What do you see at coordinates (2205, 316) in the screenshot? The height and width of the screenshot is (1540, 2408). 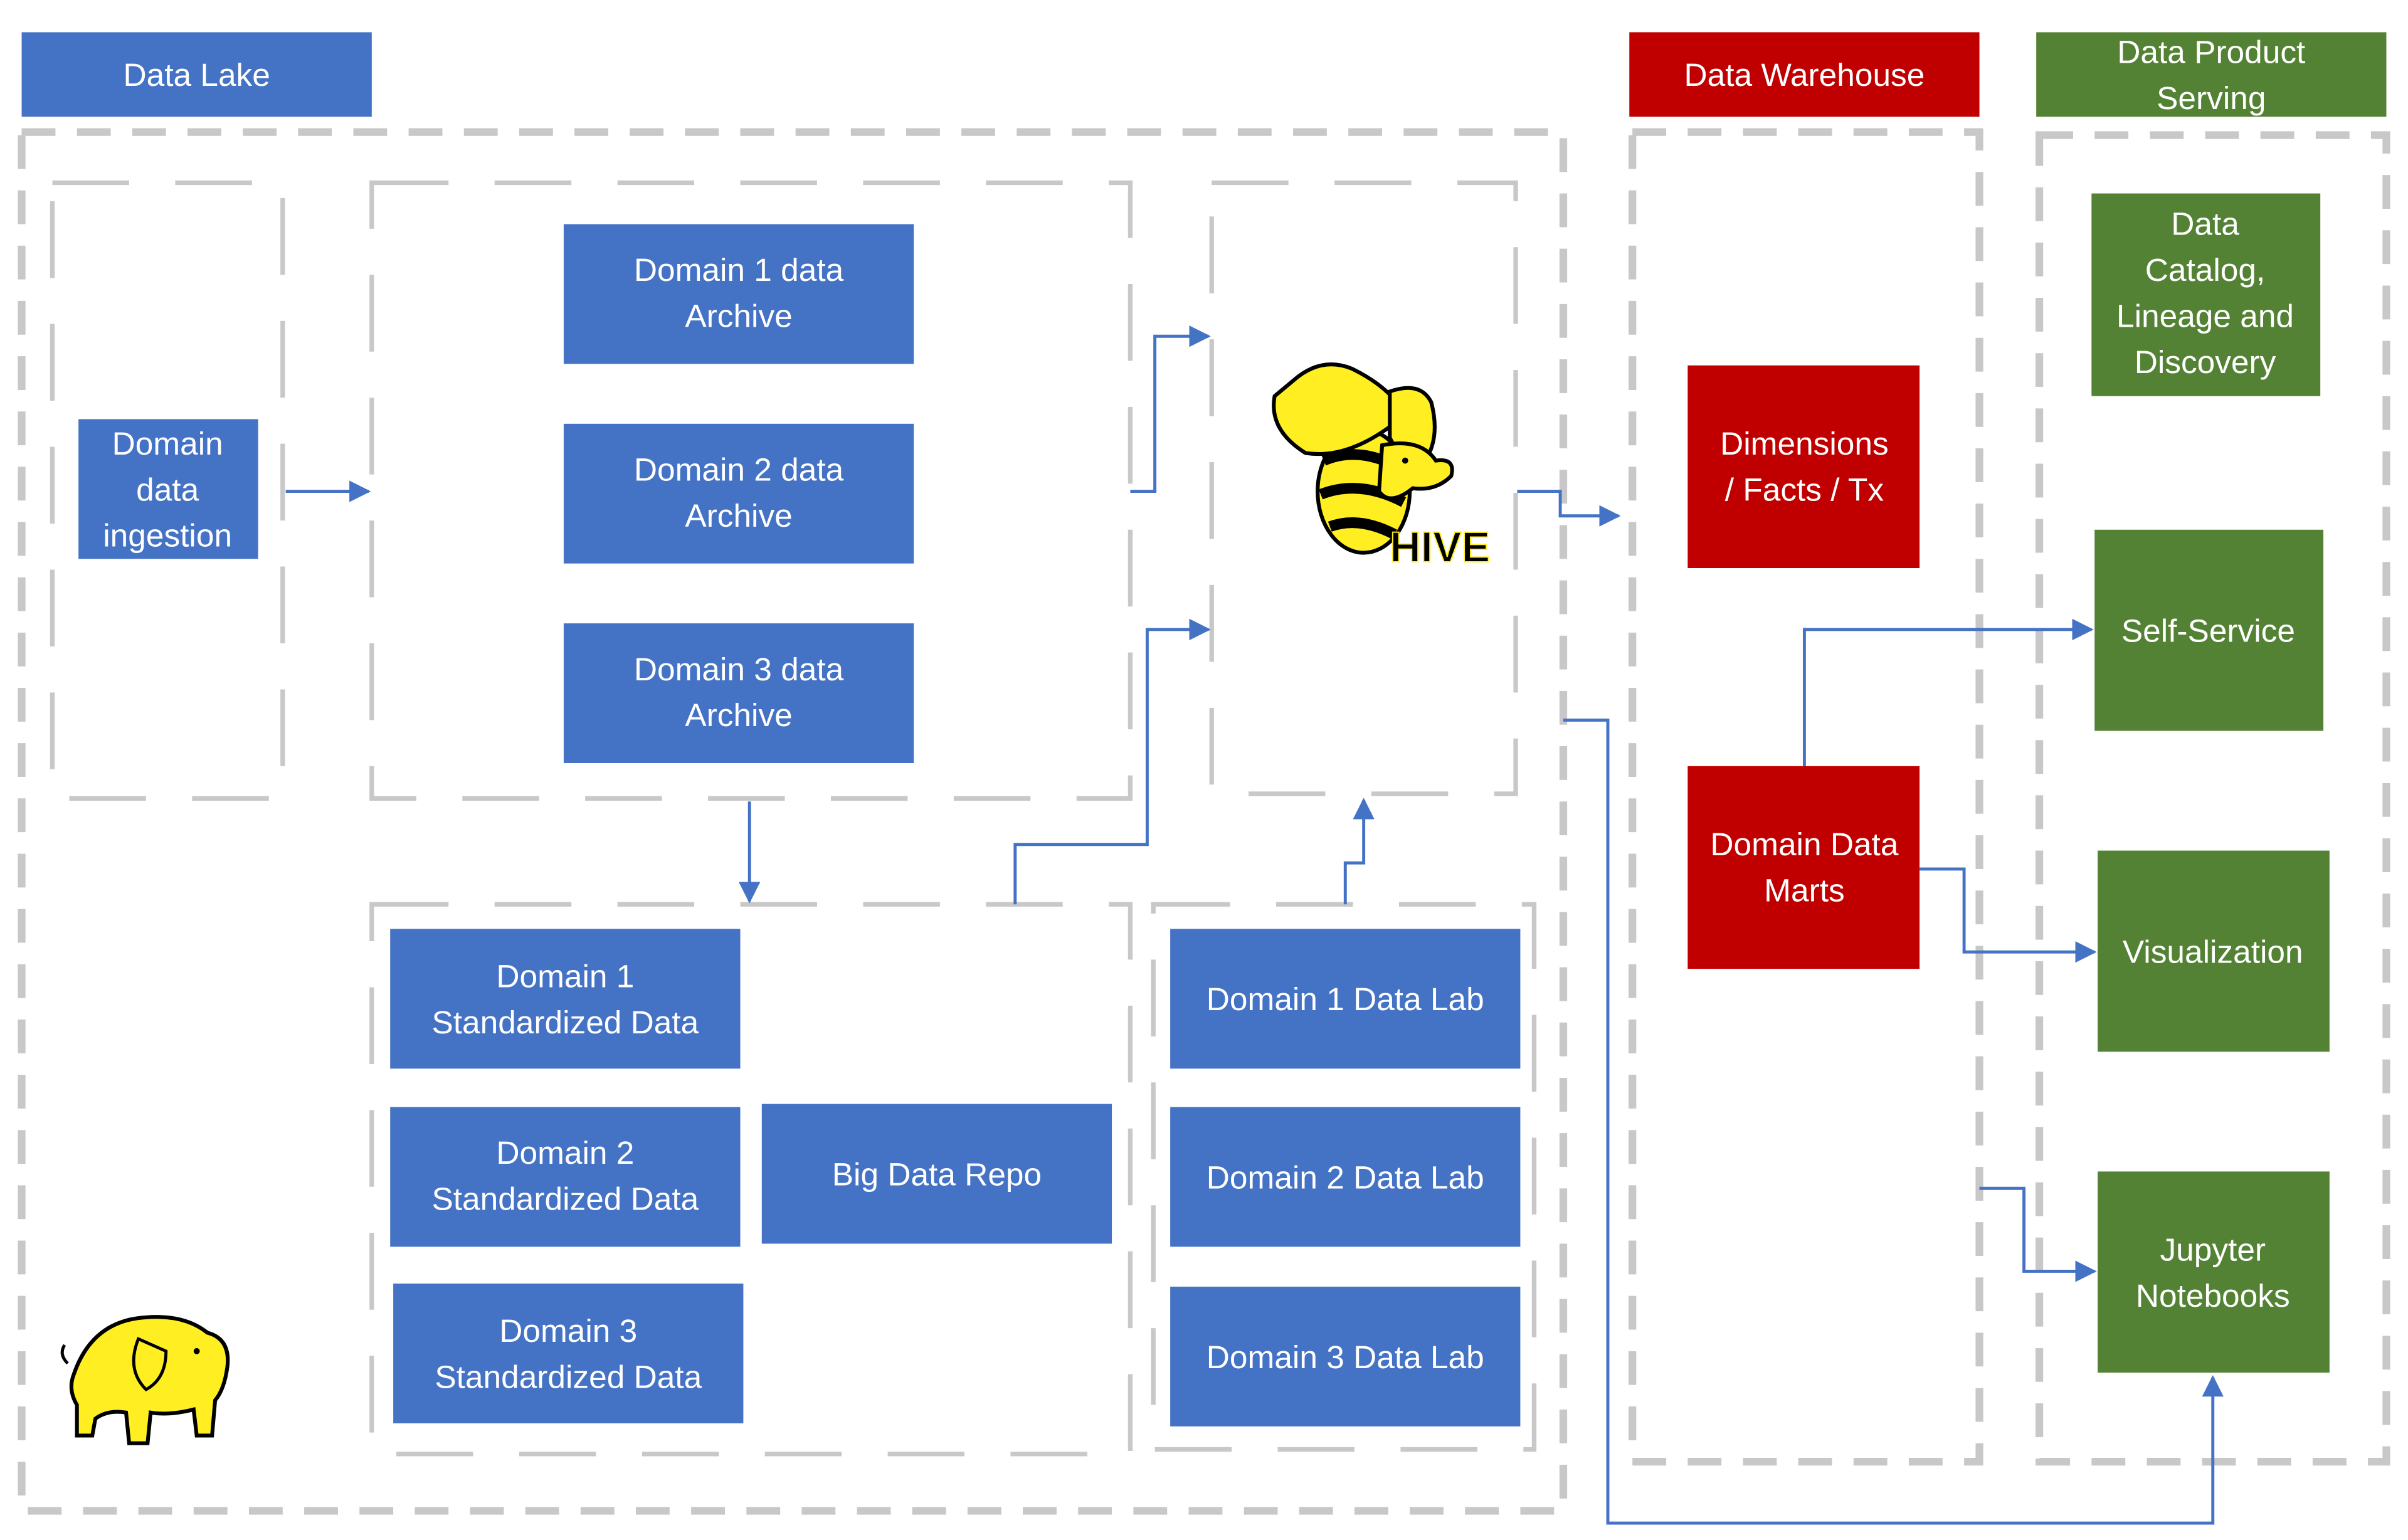 I see `svg-text: Lineage and` at bounding box center [2205, 316].